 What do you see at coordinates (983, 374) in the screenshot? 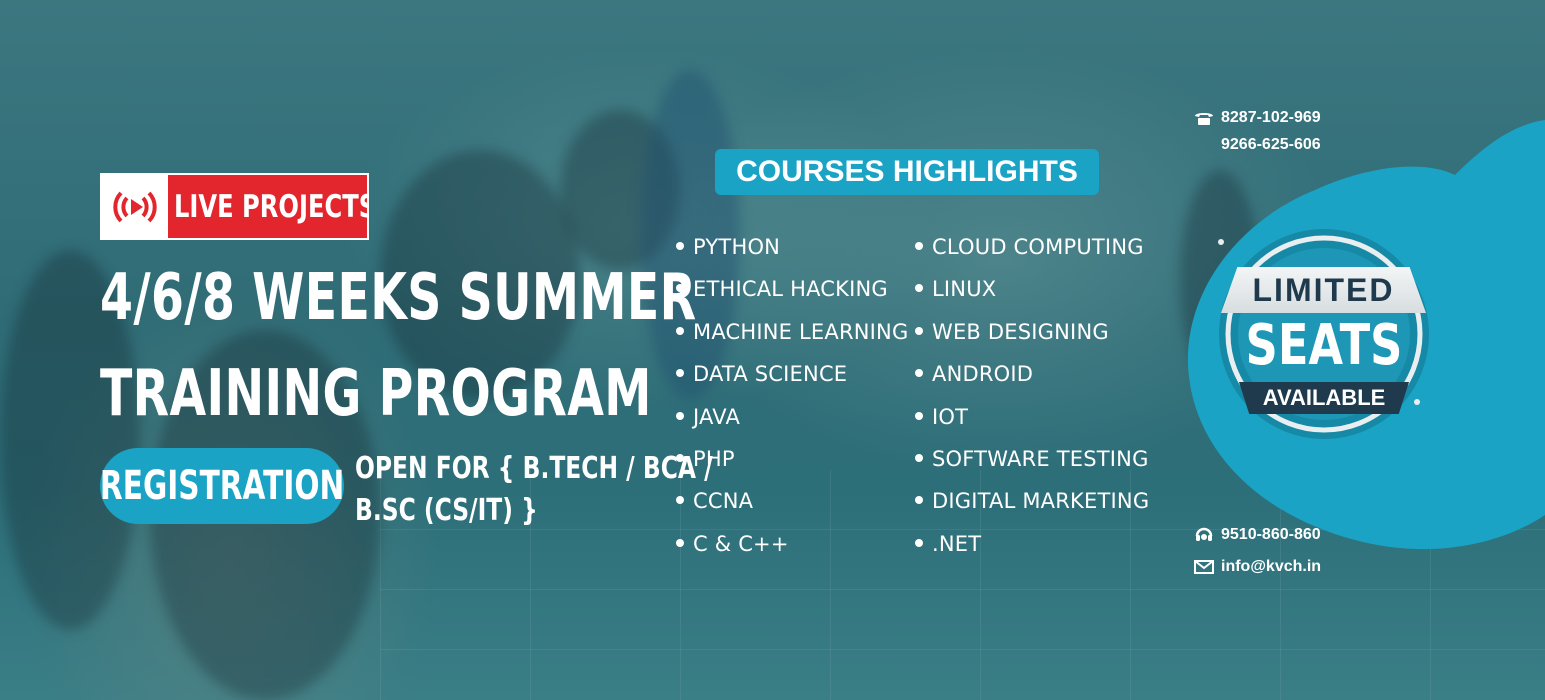
I see `course-label: ANDROID` at bounding box center [983, 374].